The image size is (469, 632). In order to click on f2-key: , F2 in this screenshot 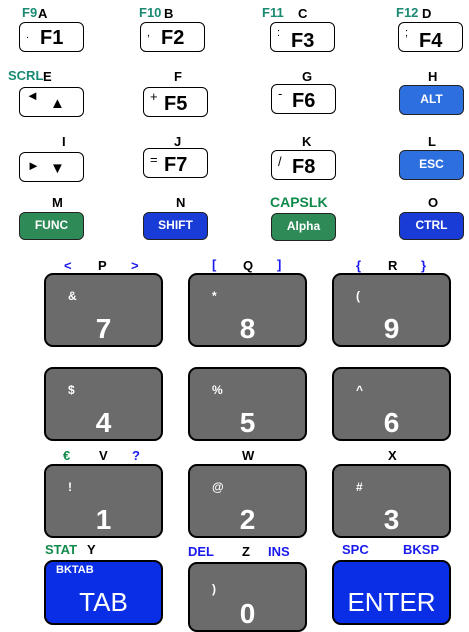, I will do `click(172, 37)`.